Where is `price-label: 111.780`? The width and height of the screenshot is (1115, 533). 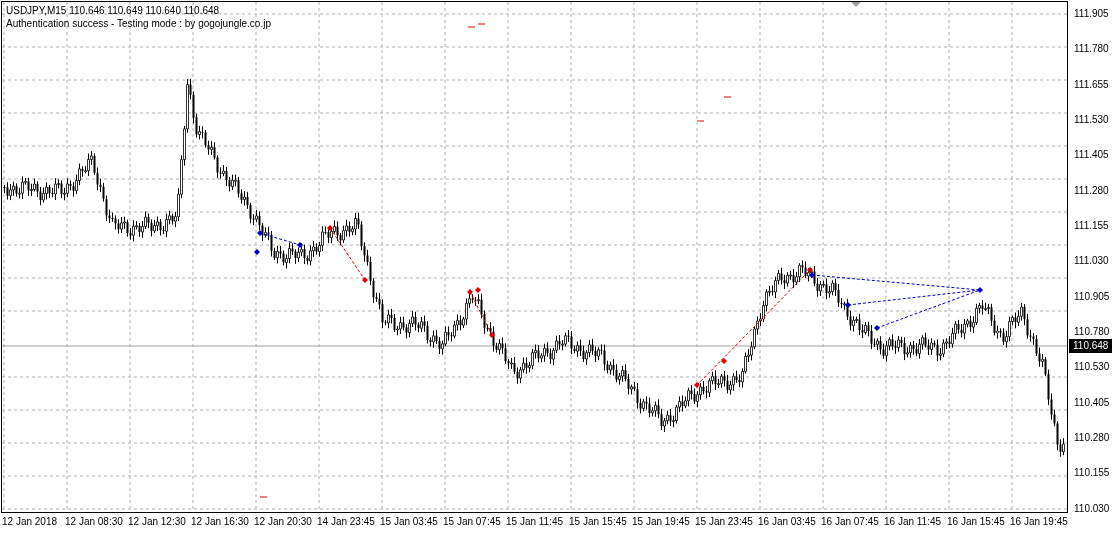 price-label: 111.780 is located at coordinates (1092, 49).